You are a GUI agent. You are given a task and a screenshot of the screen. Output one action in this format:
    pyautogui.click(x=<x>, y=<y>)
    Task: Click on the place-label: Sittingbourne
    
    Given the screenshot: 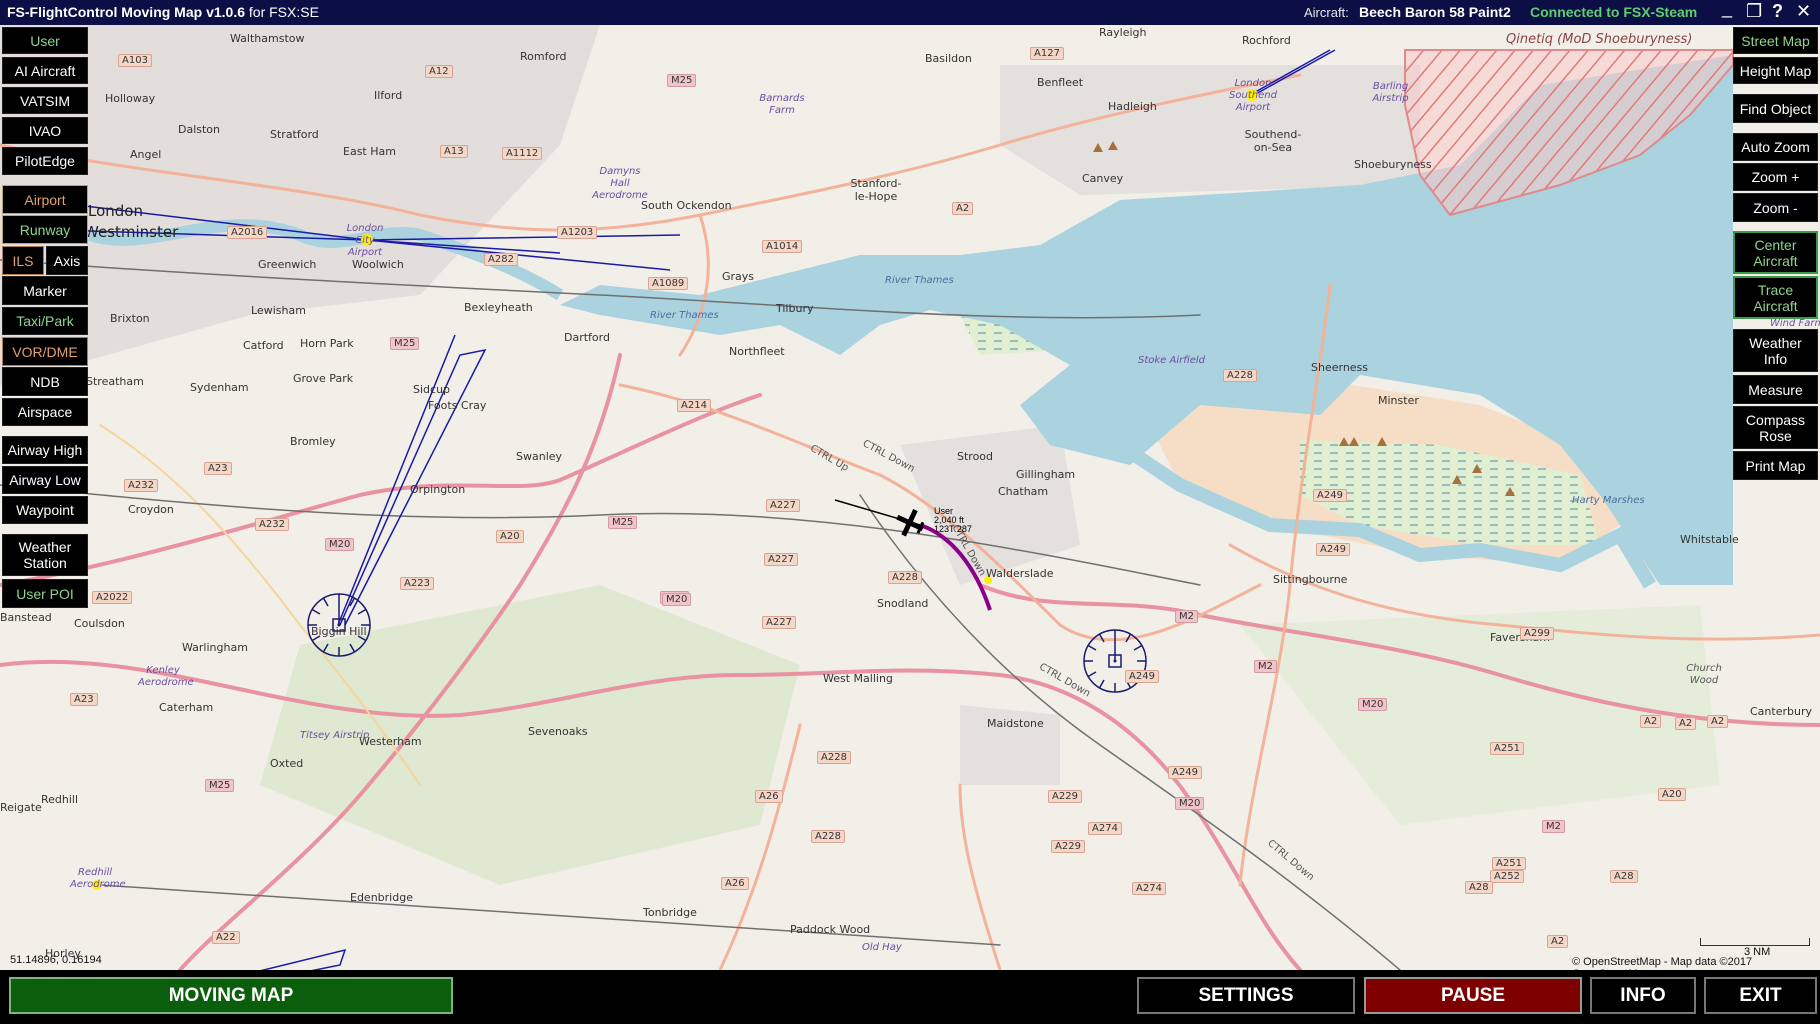 What is the action you would take?
    pyautogui.click(x=1310, y=579)
    